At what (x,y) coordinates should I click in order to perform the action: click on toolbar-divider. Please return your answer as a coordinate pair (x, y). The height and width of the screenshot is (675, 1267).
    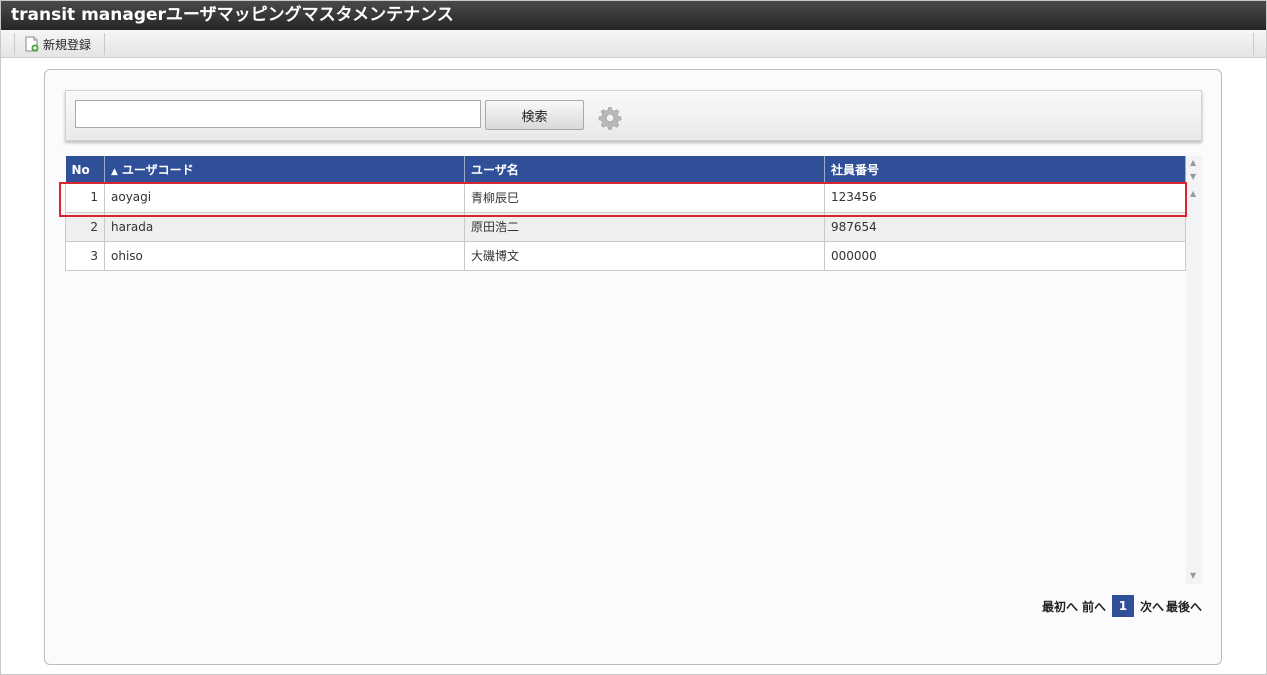
    Looking at the image, I should click on (1253, 44).